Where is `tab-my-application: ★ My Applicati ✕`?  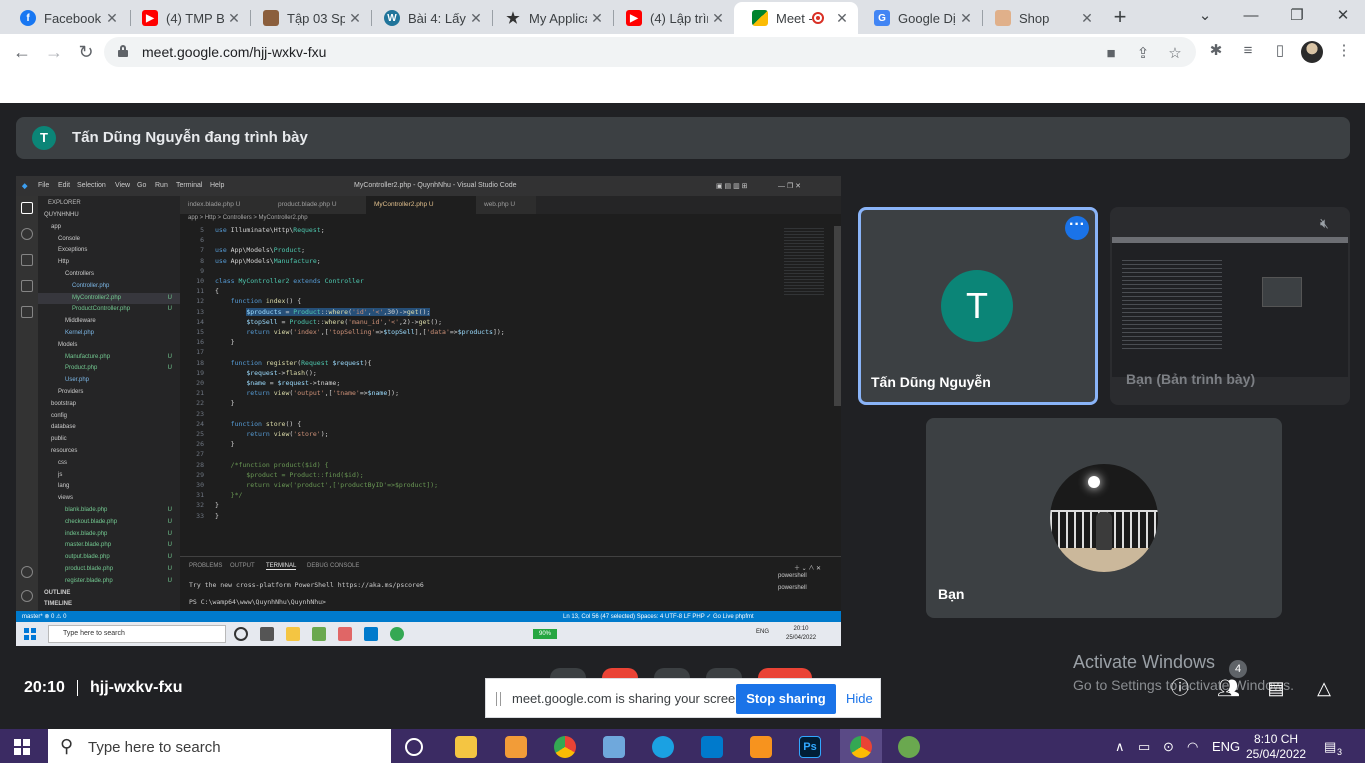
tab-my-application: ★ My Applicati ✕ is located at coordinates (550, 18).